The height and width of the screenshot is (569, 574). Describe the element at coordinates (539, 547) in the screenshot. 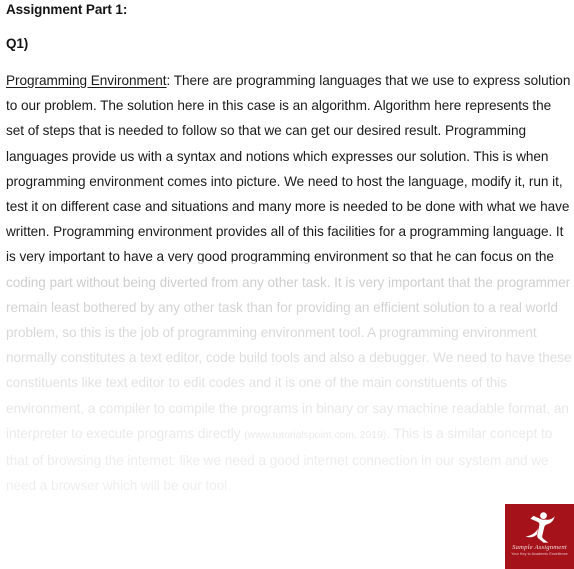

I see `watermark-brand-text: Sample Assignment` at that location.